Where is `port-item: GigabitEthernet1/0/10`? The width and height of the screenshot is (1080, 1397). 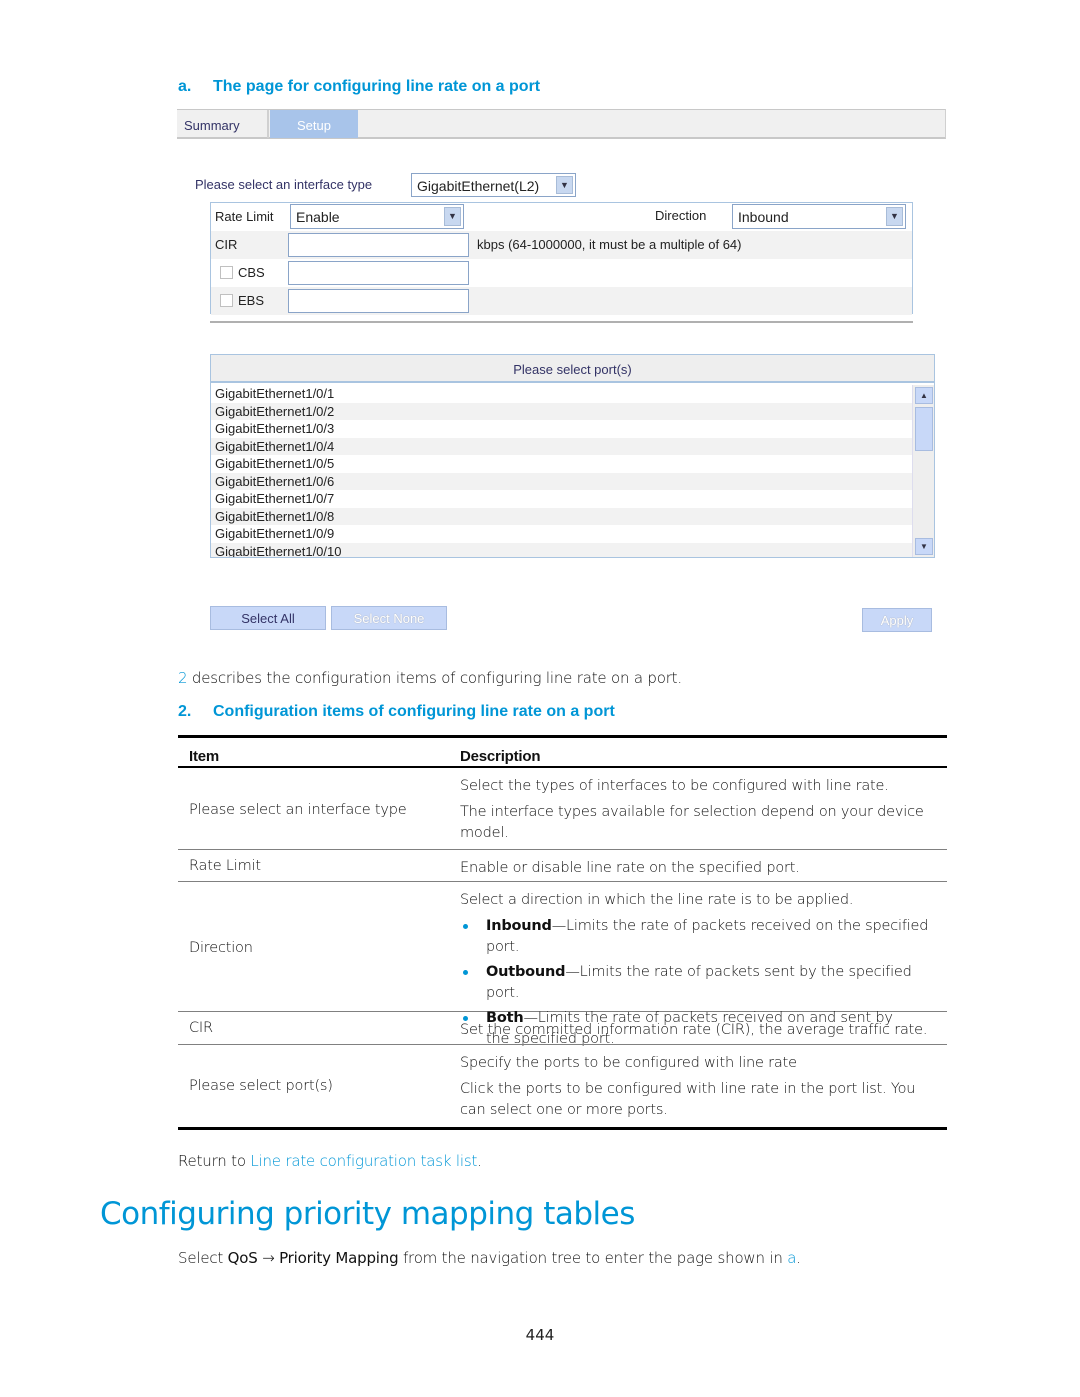 port-item: GigabitEthernet1/0/10 is located at coordinates (561, 549).